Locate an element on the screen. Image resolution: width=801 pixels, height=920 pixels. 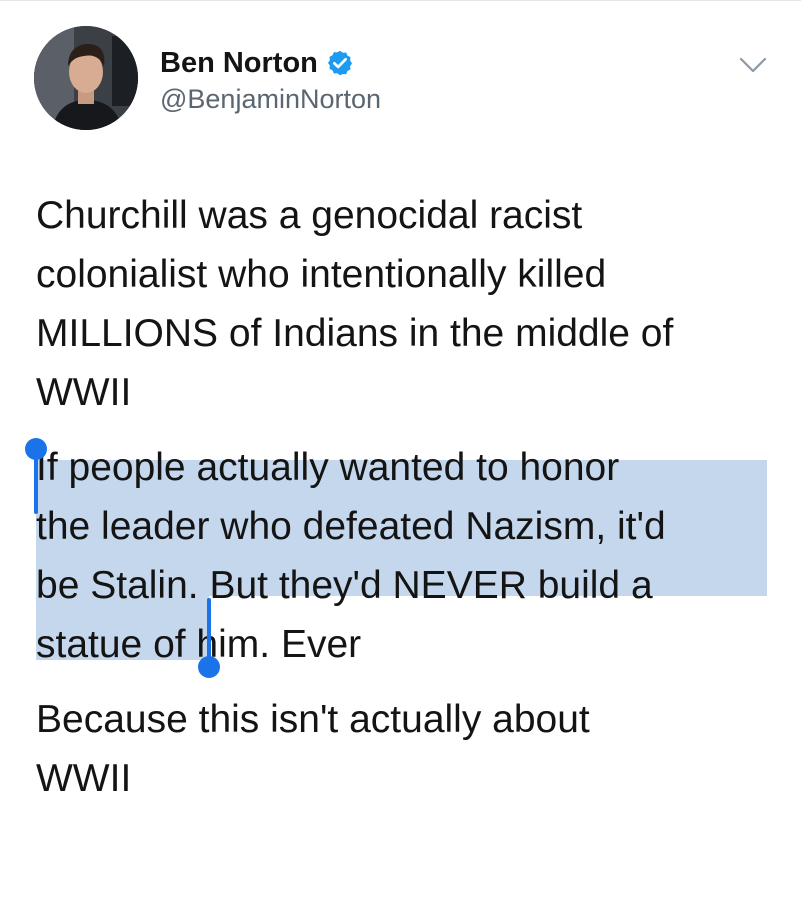
selection-start-caret is located at coordinates (36, 485).